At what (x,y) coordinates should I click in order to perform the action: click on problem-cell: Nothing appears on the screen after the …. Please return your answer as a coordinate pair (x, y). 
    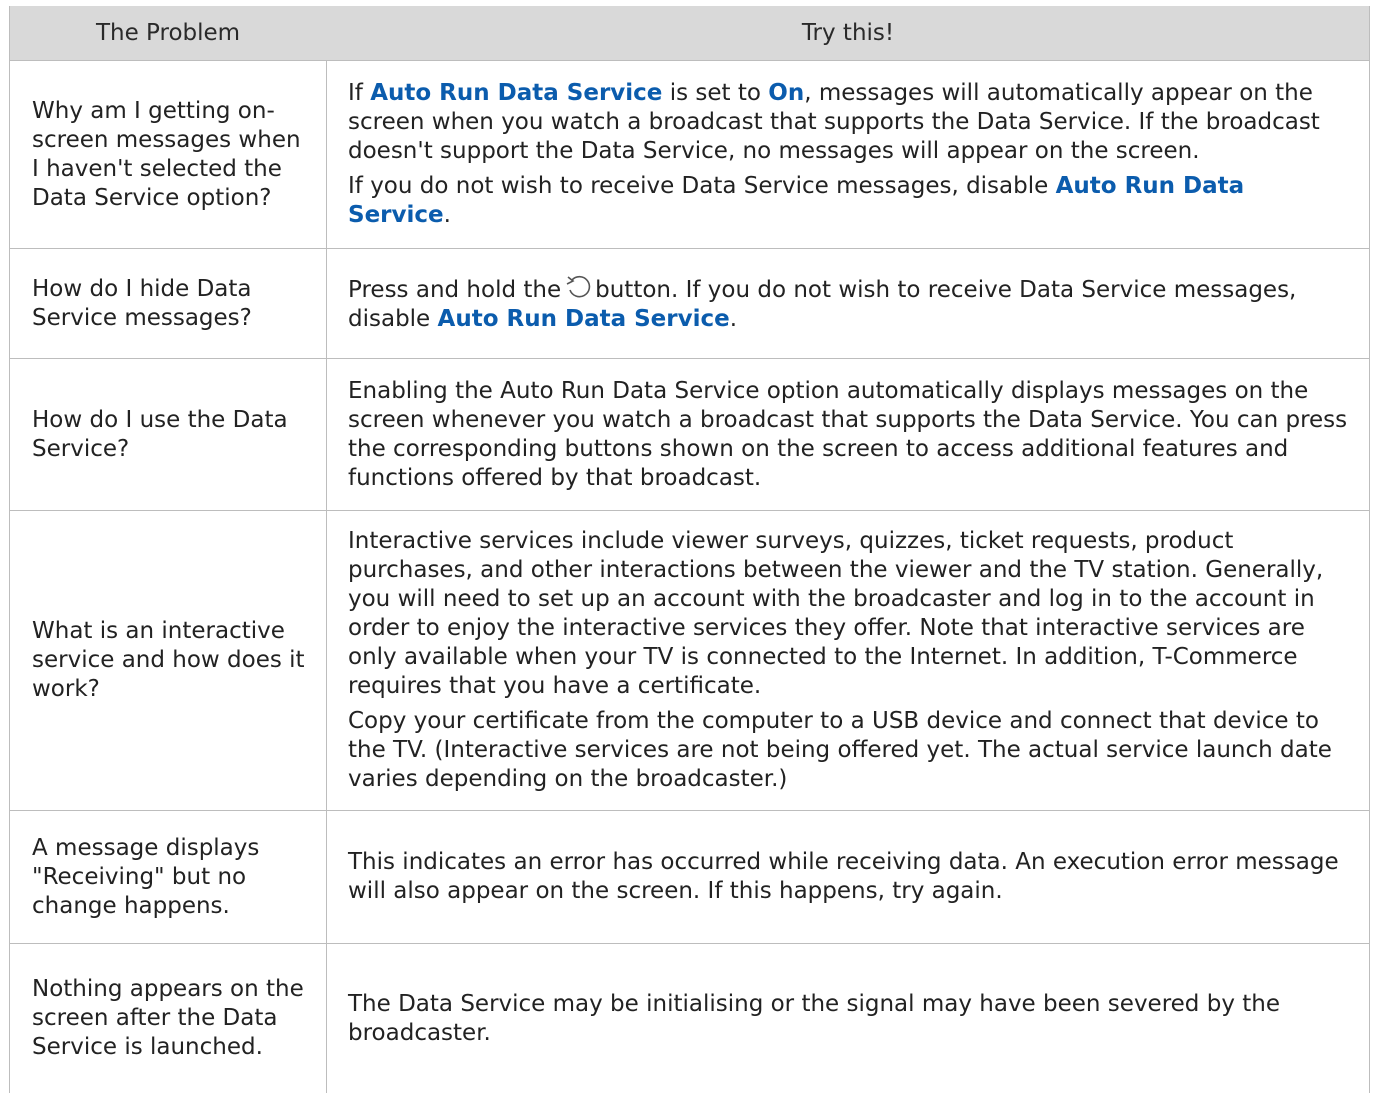
    Looking at the image, I should click on (168, 1018).